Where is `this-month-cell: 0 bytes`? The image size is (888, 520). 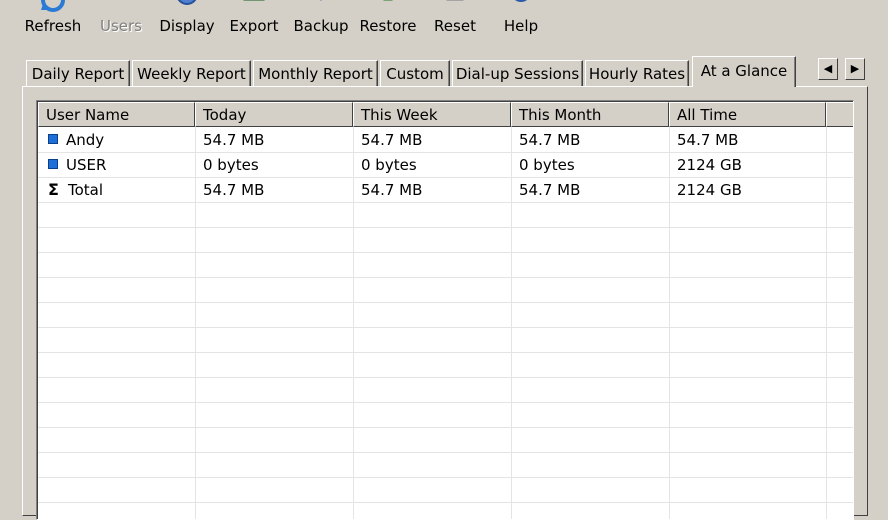 this-month-cell: 0 bytes is located at coordinates (547, 165).